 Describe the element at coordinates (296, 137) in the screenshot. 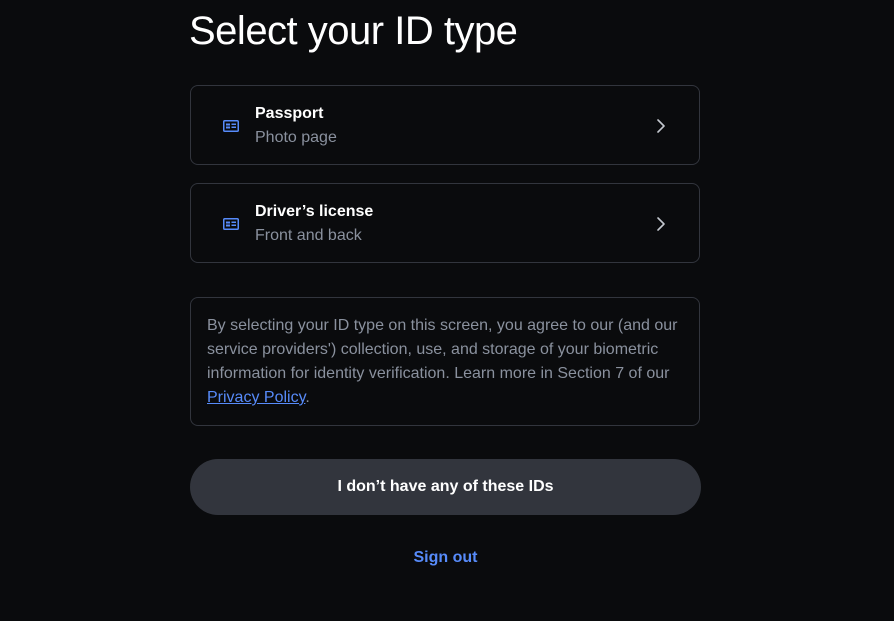

I see `passport-sublabel: Photo page` at that location.